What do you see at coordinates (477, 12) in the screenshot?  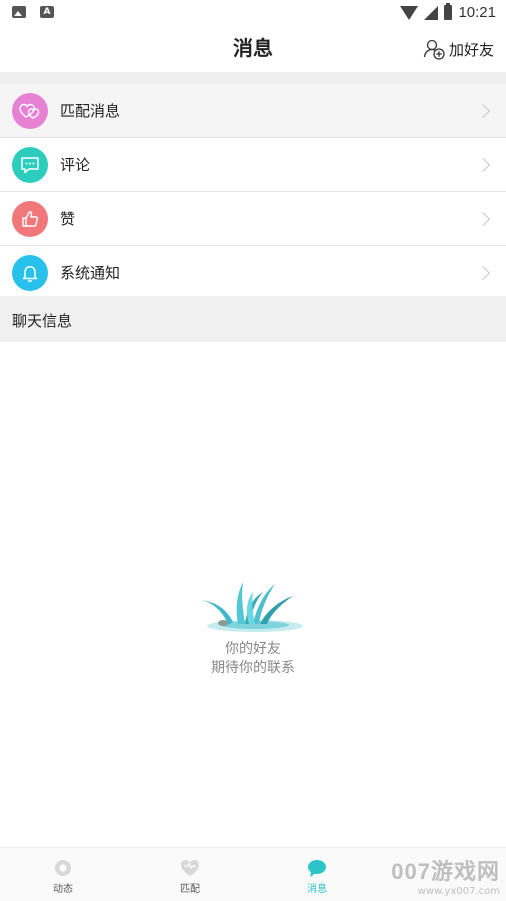 I see `status-time: 10:21` at bounding box center [477, 12].